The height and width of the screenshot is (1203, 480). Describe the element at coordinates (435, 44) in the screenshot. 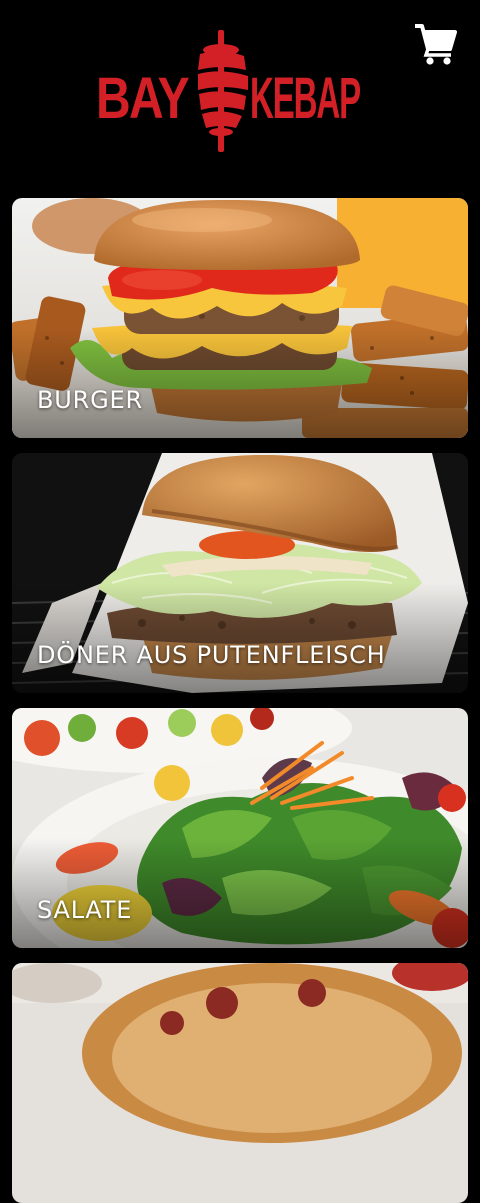

I see `shopping-cart-icon` at that location.